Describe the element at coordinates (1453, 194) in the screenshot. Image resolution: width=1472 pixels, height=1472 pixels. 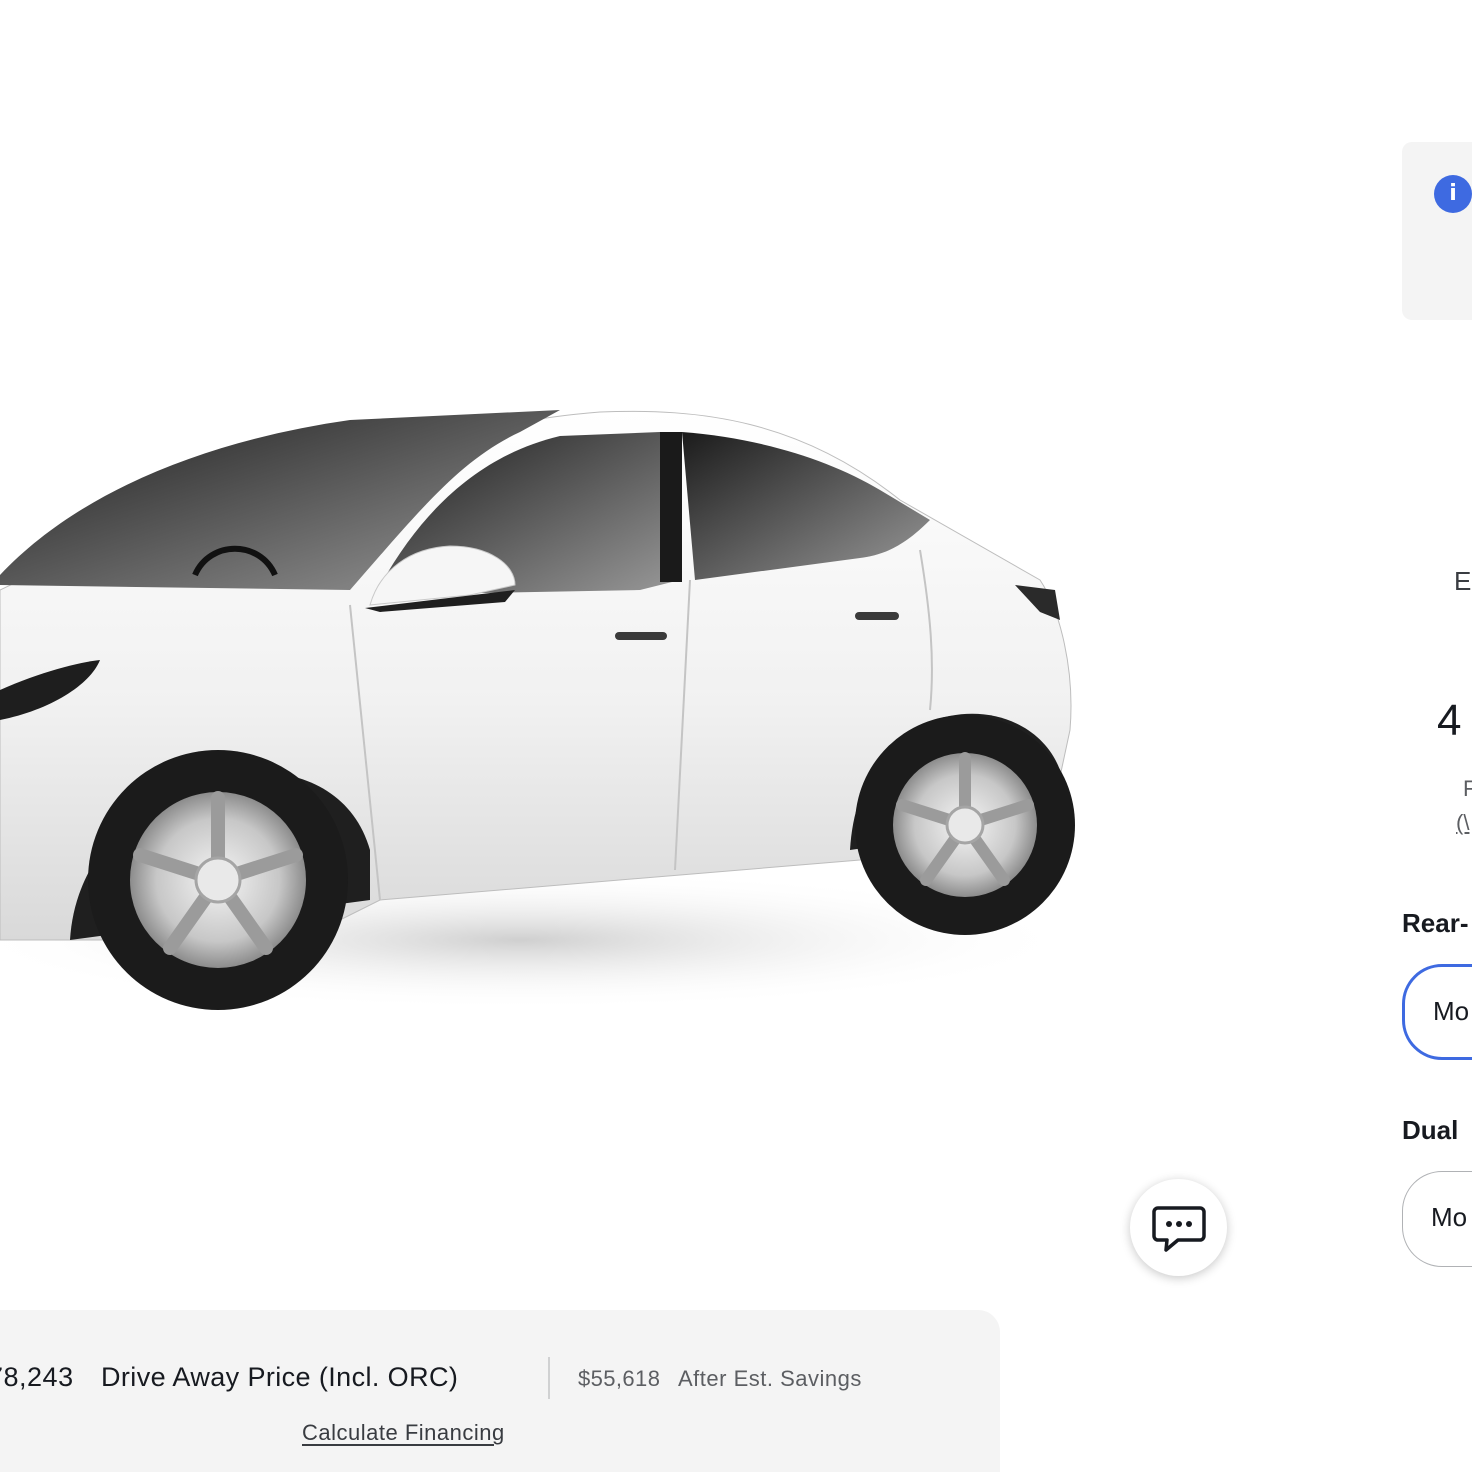
I see `info-icon: i` at that location.